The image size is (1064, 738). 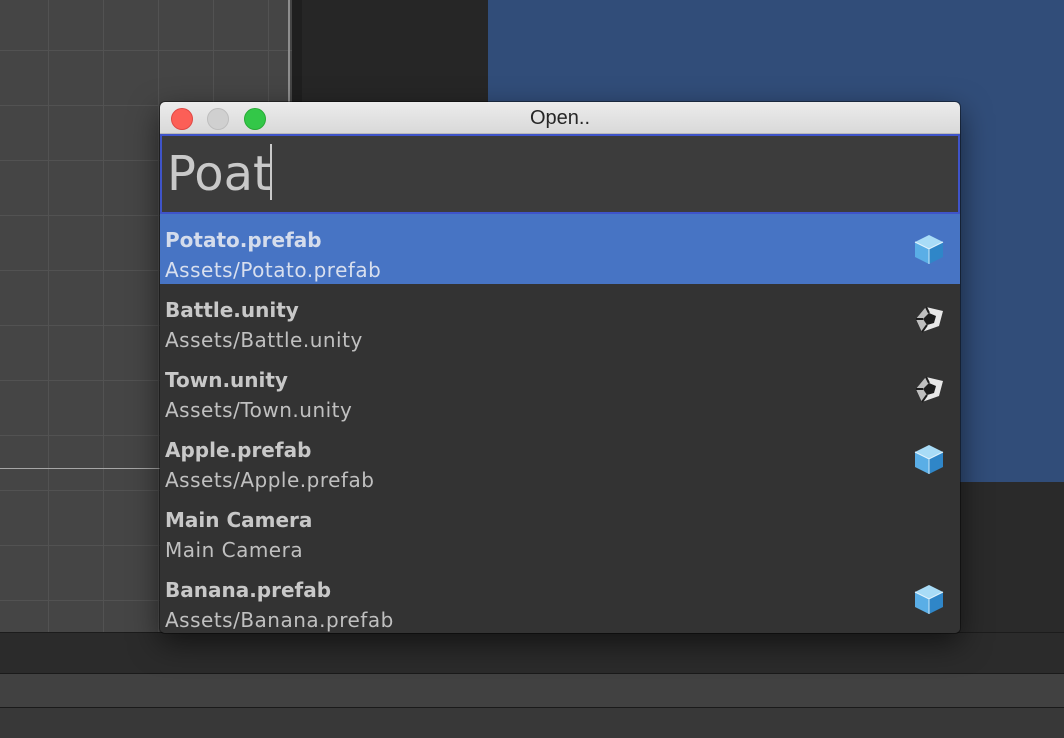 I want to click on result-item: Apple.prefab Assets/Apple.prefab, so click(x=560, y=459).